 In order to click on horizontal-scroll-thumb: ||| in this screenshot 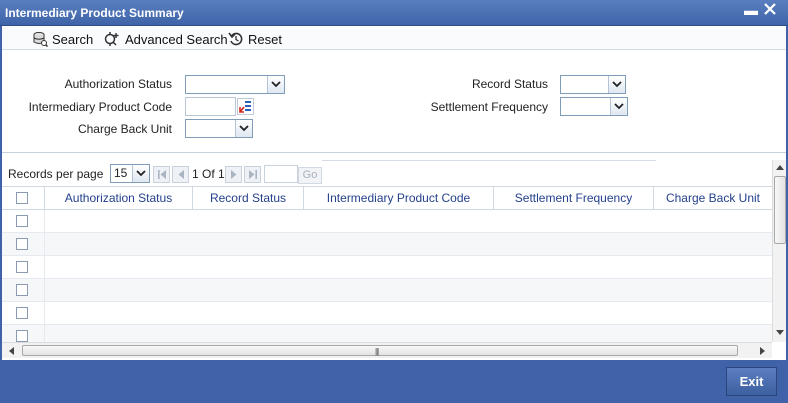, I will do `click(380, 350)`.